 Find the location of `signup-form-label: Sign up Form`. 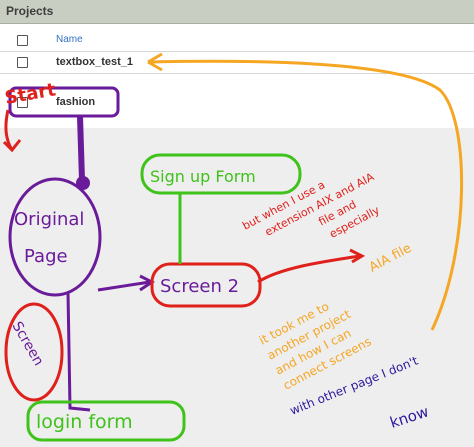

signup-form-label: Sign up Form is located at coordinates (203, 176).